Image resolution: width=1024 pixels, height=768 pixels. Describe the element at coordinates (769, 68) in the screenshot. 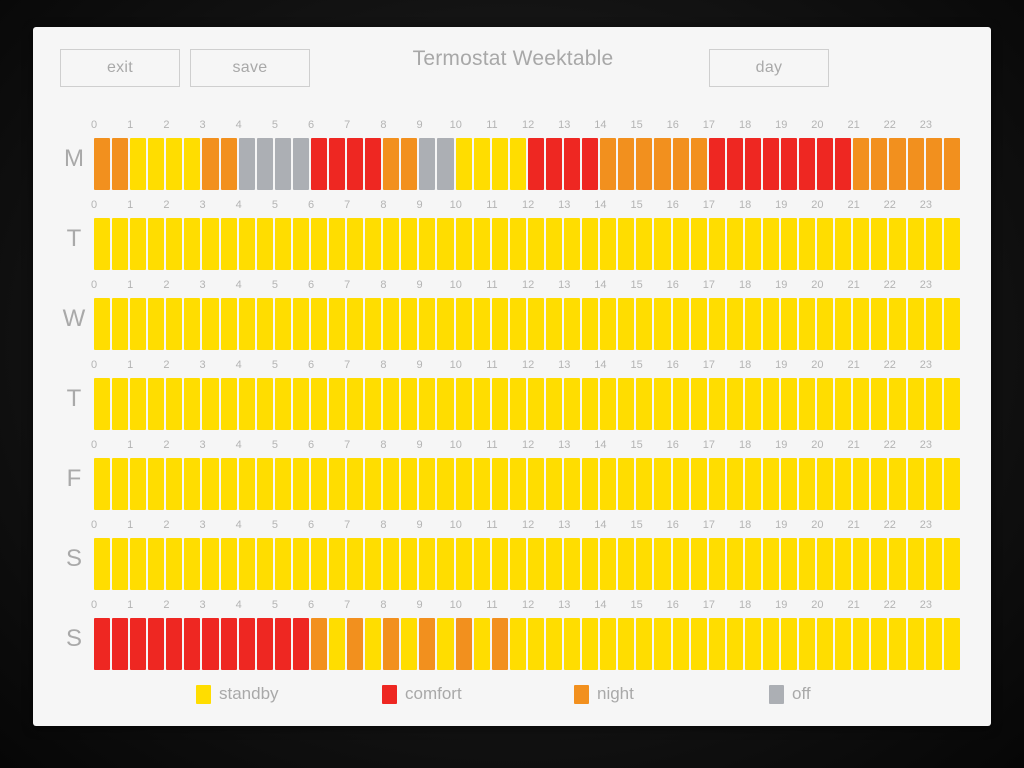

I see `day-button: day` at that location.